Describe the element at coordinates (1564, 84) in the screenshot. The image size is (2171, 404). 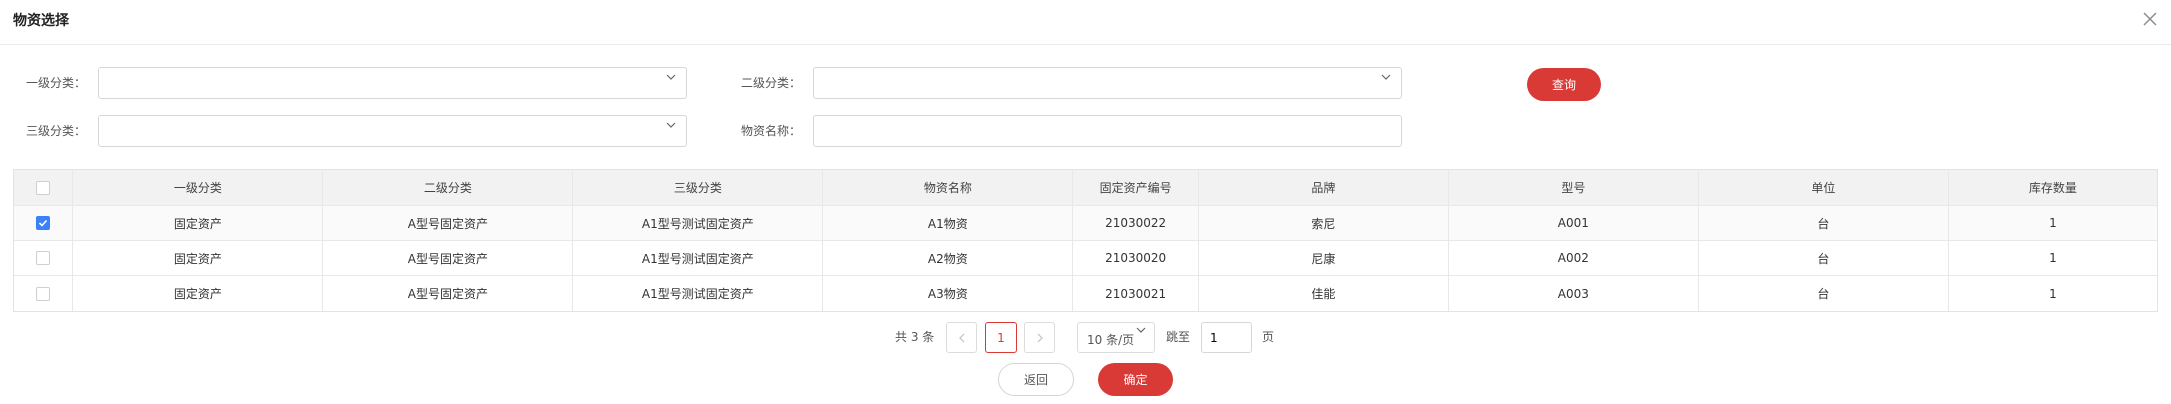
I see `query-button: 查询` at that location.